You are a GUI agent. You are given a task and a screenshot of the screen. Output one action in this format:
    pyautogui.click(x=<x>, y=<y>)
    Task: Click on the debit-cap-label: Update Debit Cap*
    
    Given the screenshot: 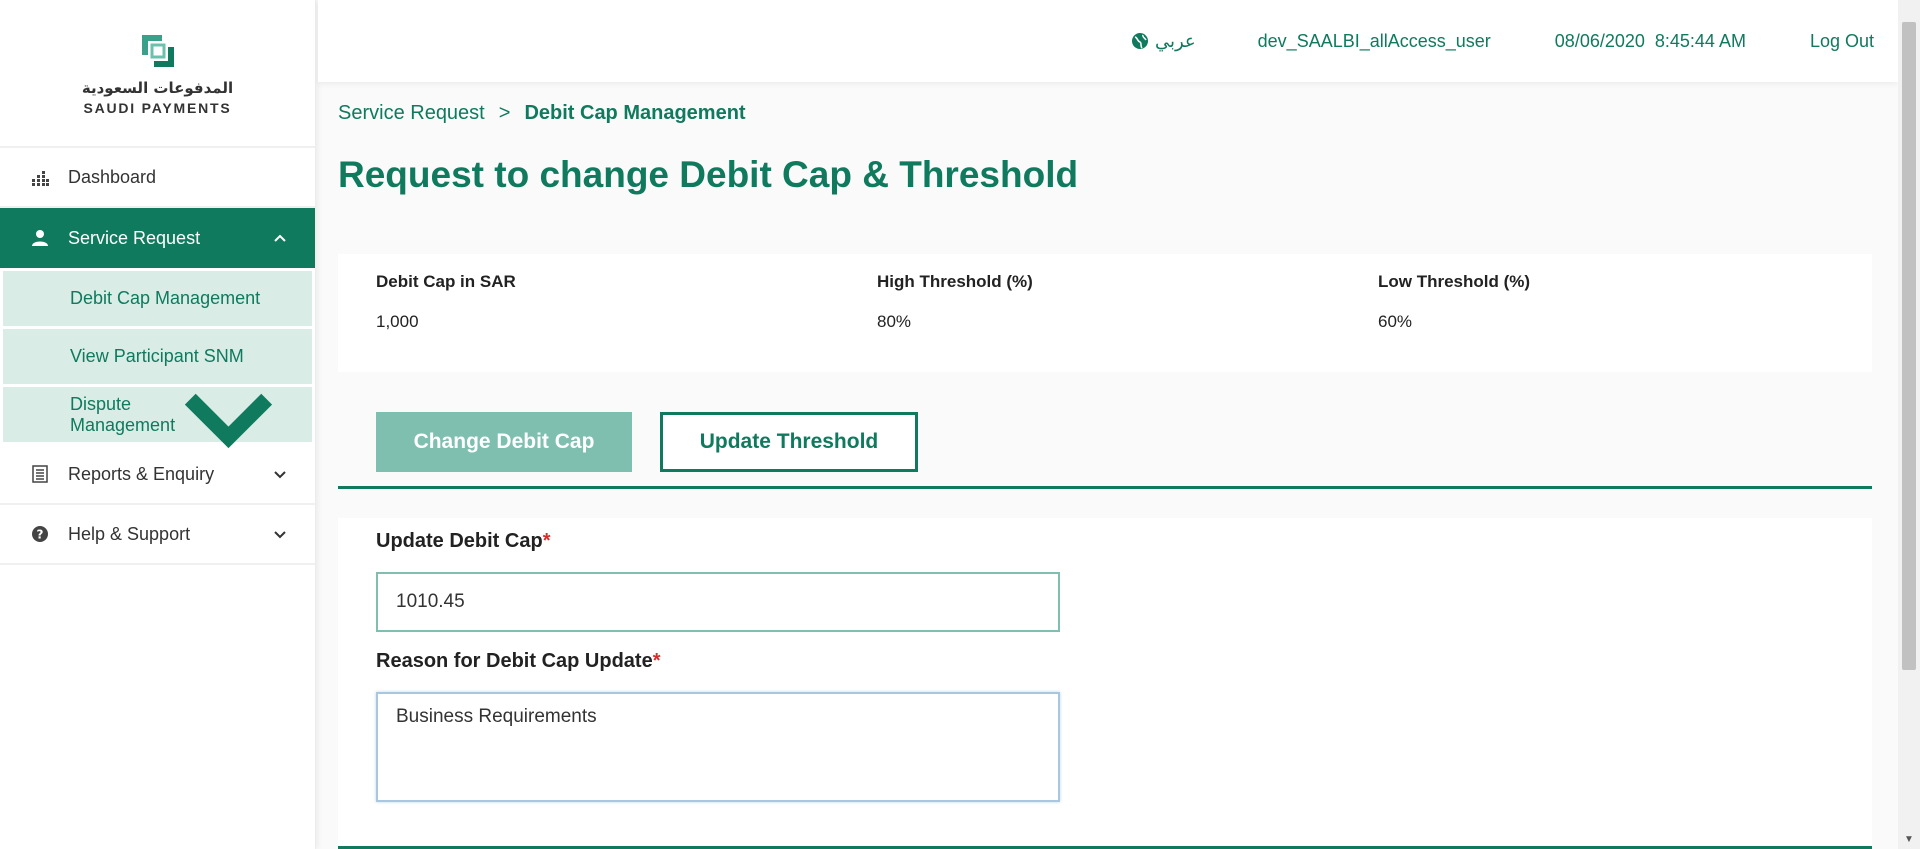 What is the action you would take?
    pyautogui.click(x=463, y=541)
    